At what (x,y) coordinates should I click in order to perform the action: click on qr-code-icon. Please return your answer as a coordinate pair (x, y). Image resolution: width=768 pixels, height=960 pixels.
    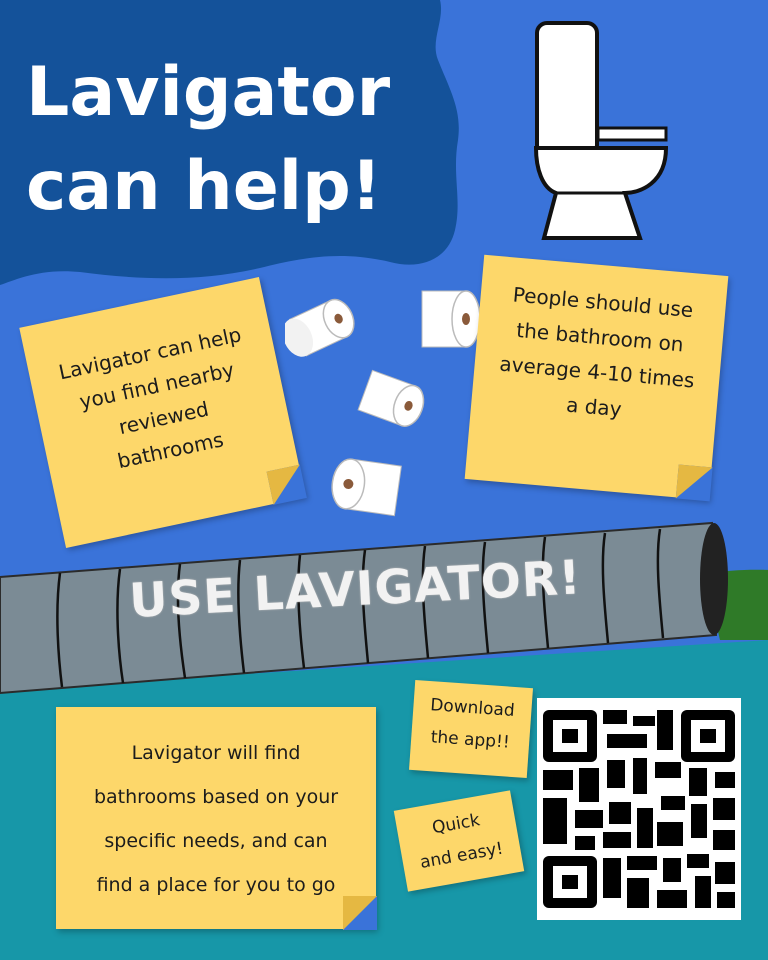
    Looking at the image, I should click on (639, 809).